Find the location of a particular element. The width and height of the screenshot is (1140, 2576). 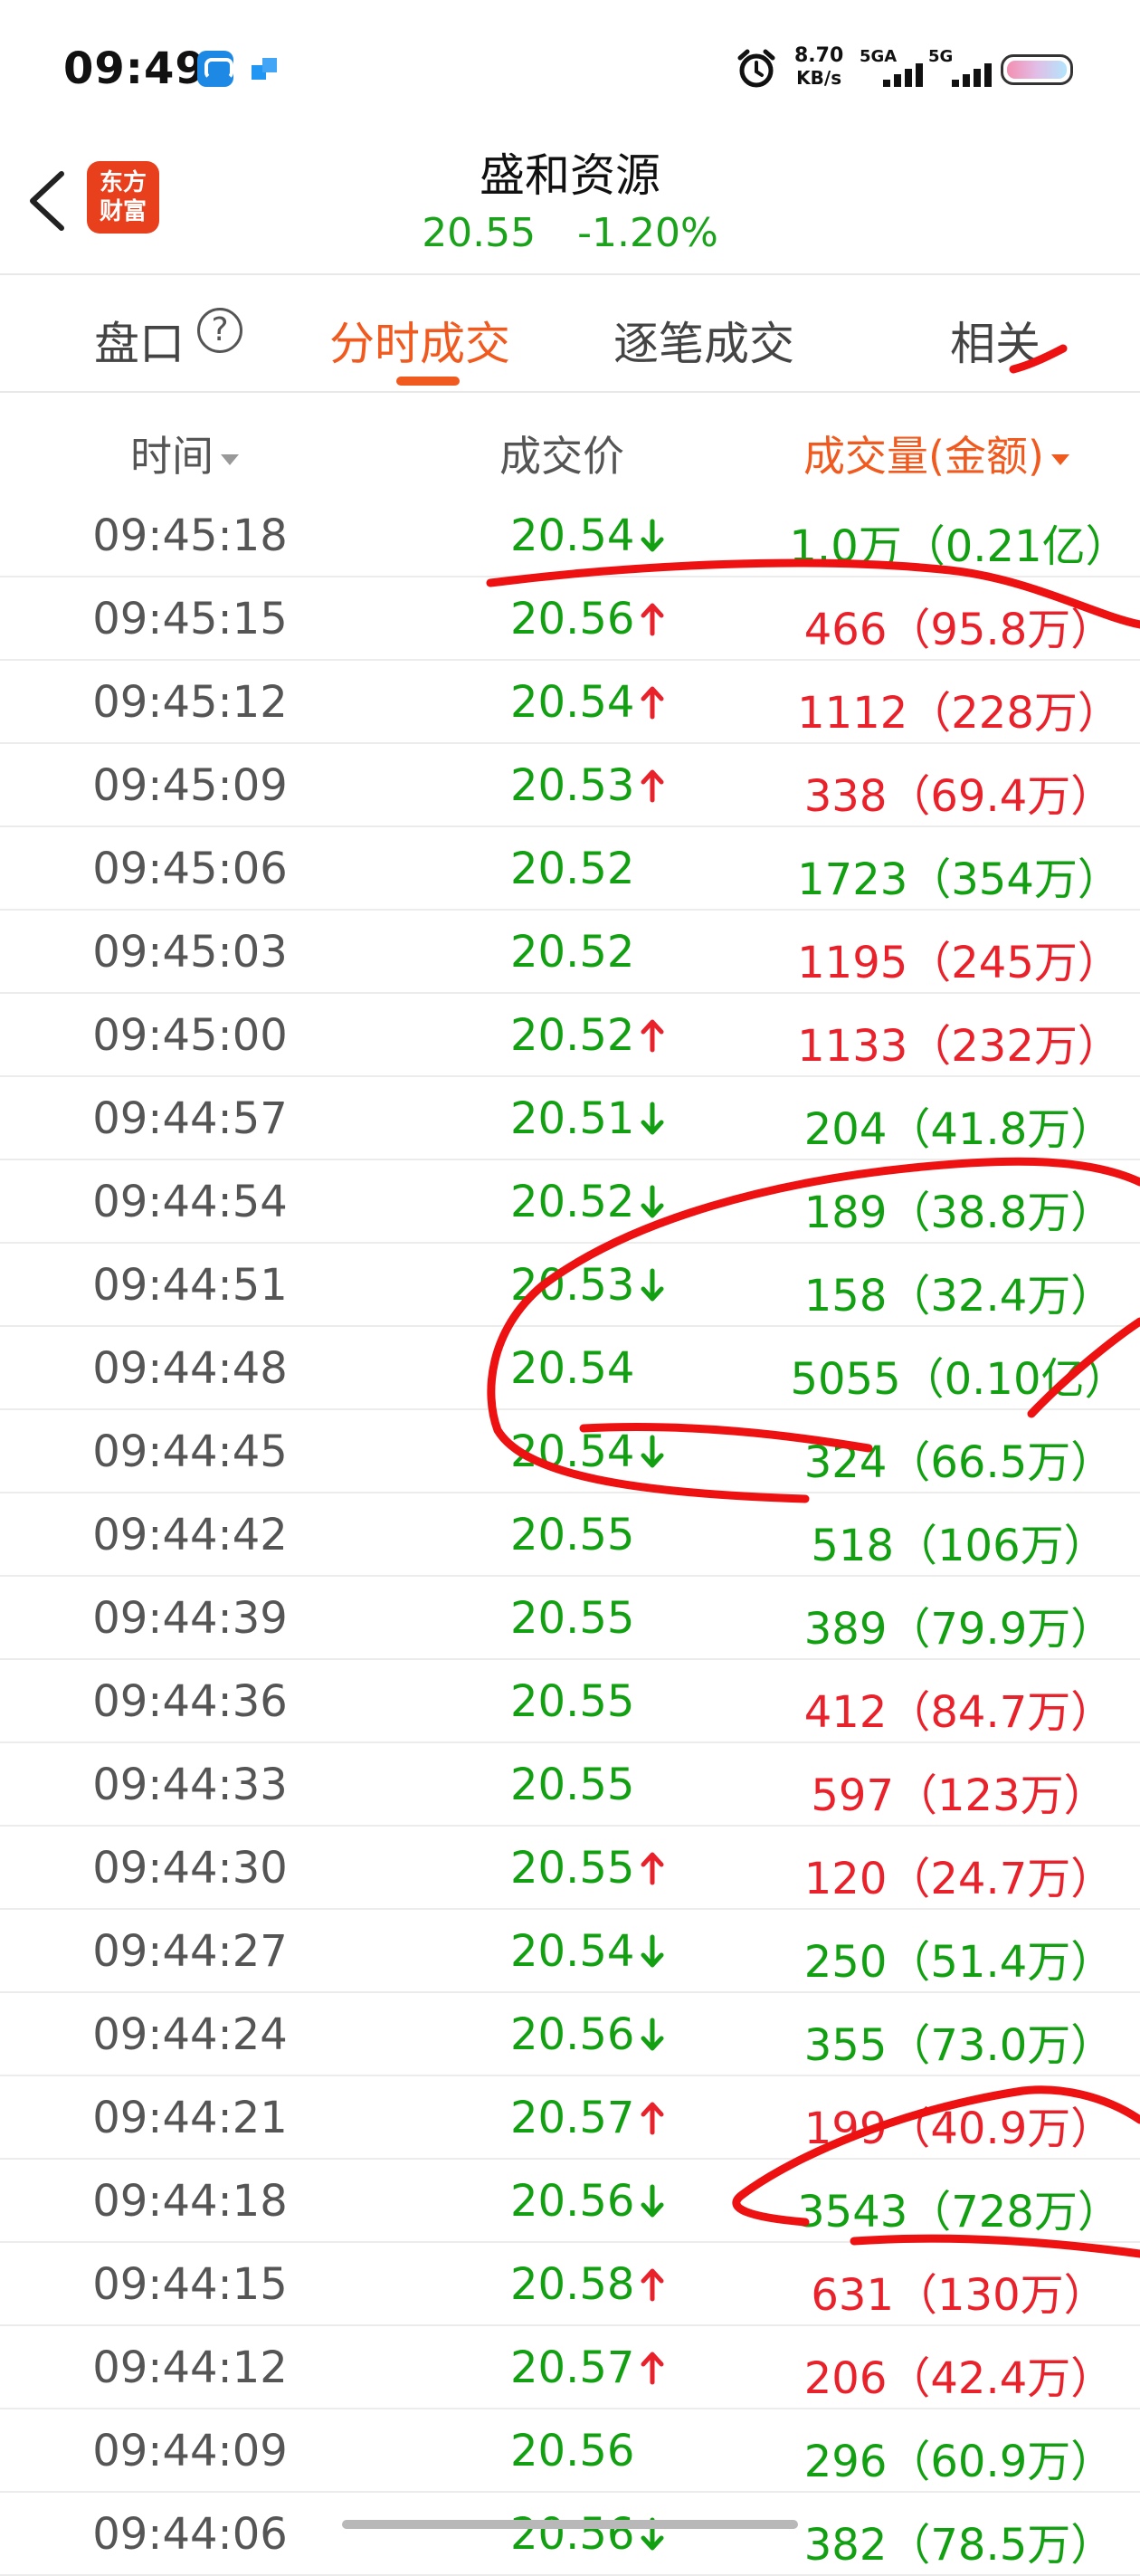

trade-volume-amount: 204（41.8万） is located at coordinates (959, 1130).